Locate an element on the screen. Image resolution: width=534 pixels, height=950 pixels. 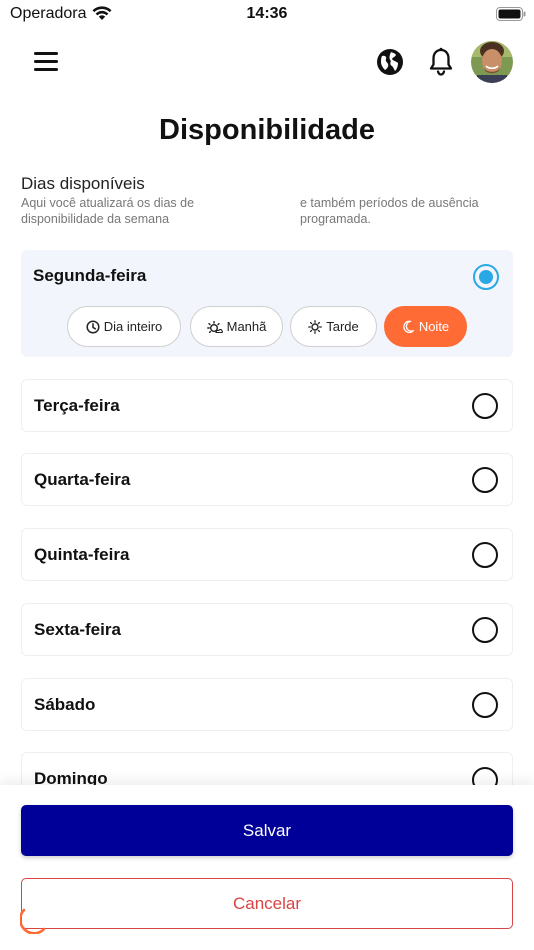
period-chip-dia-inteiro: Dia inteiro is located at coordinates (124, 326).